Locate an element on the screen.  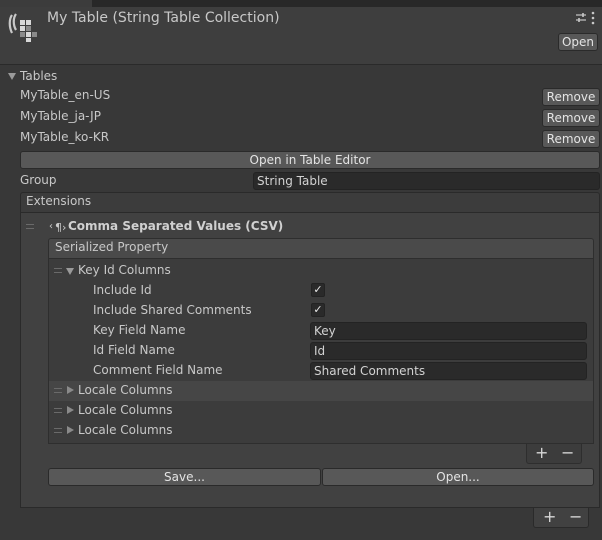
table-item-name: MyTable_en-US is located at coordinates (65, 95).